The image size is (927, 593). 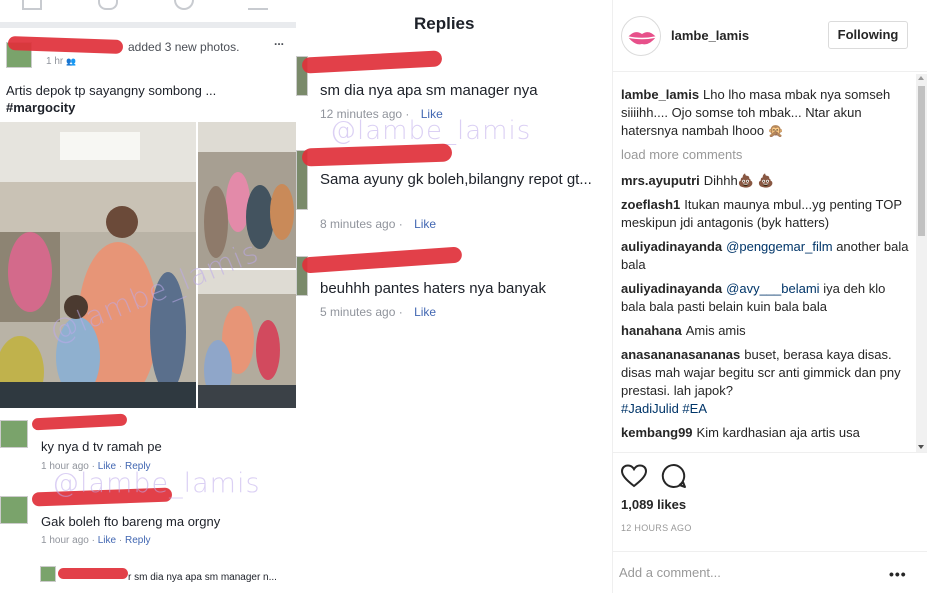 I want to click on comment-username: mrs.ayuputri, so click(x=660, y=180).